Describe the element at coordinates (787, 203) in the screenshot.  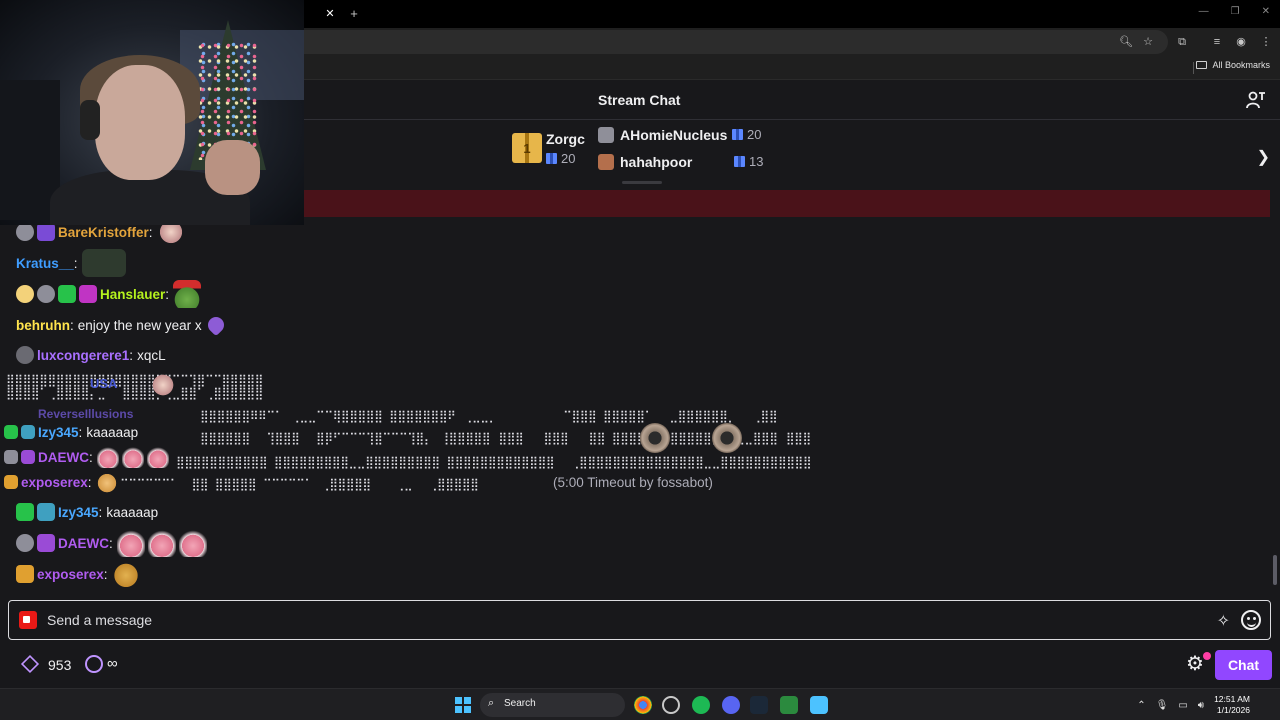
I see `alert-banner` at that location.